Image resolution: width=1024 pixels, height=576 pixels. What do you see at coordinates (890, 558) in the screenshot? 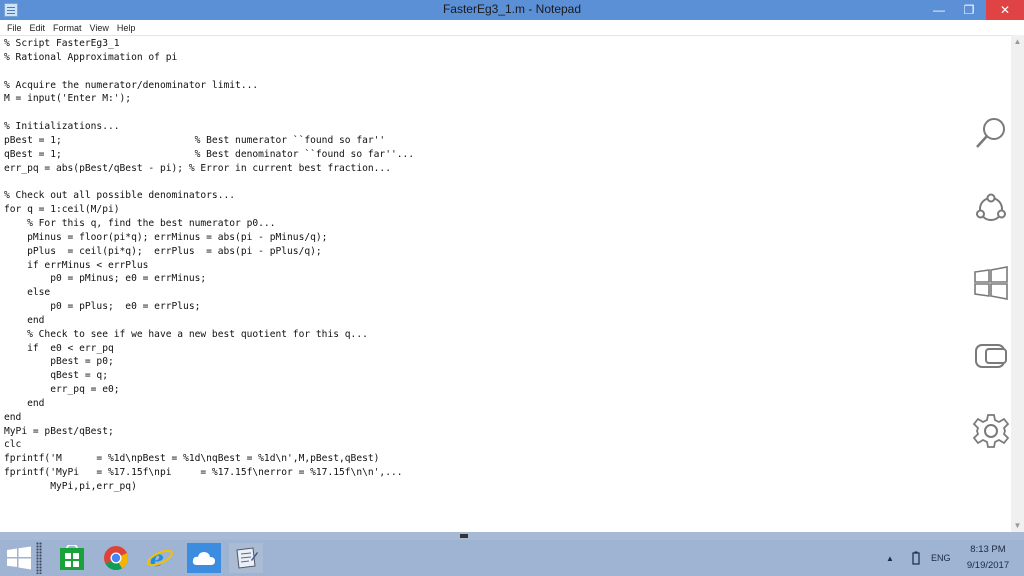
I see `tray-overflow-button: ▲` at bounding box center [890, 558].